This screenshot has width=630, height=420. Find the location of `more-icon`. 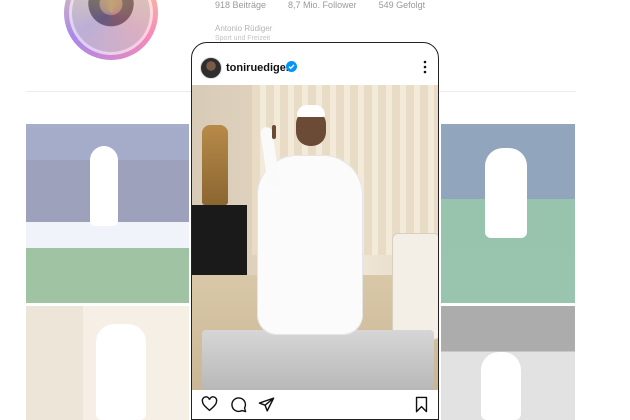

more-icon is located at coordinates (425, 67).